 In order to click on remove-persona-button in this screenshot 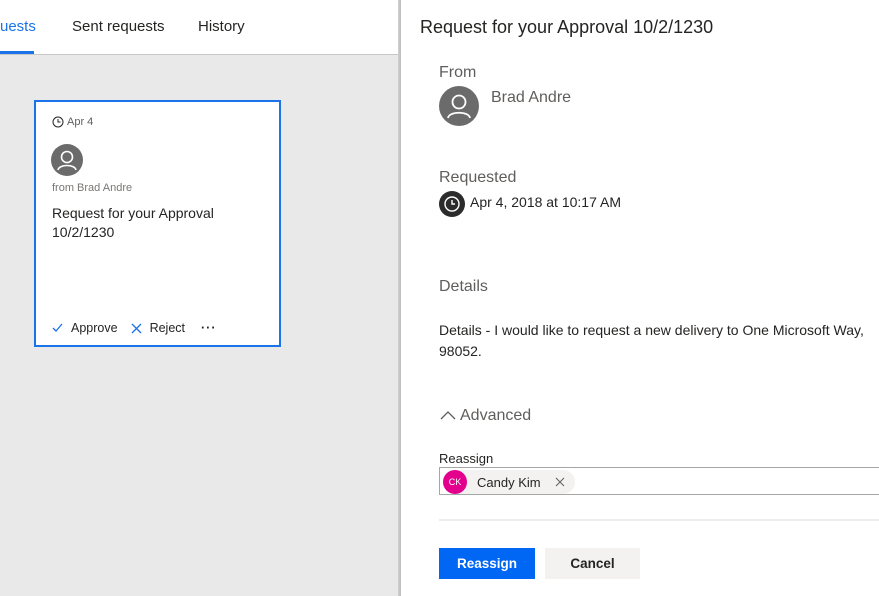, I will do `click(560, 482)`.